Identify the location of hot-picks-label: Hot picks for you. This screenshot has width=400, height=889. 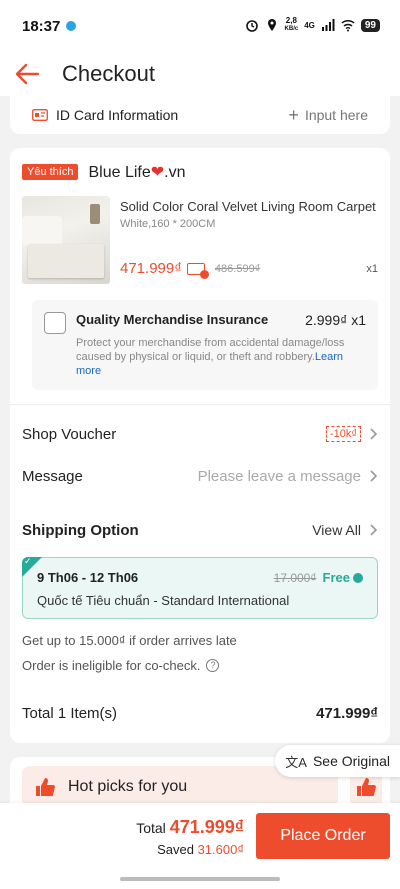
(128, 786).